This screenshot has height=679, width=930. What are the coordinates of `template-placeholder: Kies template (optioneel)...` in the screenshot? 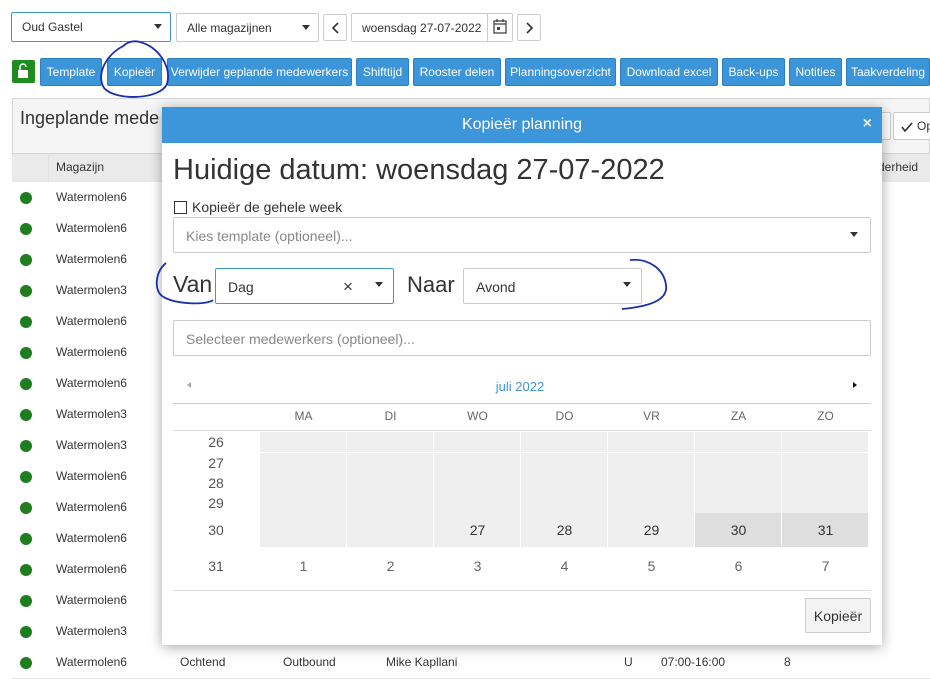 It's located at (269, 236).